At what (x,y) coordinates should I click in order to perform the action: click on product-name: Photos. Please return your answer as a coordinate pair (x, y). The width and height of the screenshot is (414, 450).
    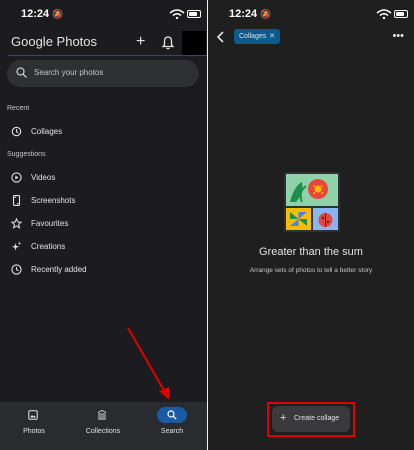
    Looking at the image, I should click on (77, 41).